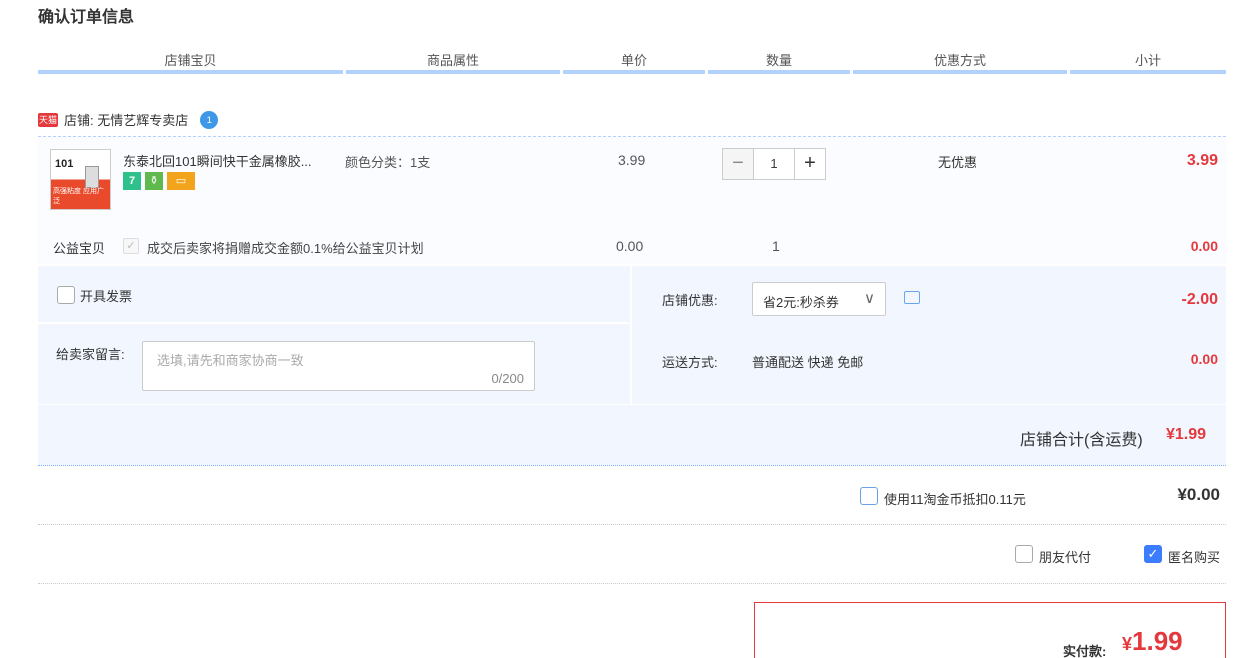 The image size is (1250, 658). What do you see at coordinates (801, 302) in the screenshot?
I see `discount-value: 省2元:秒杀券` at bounding box center [801, 302].